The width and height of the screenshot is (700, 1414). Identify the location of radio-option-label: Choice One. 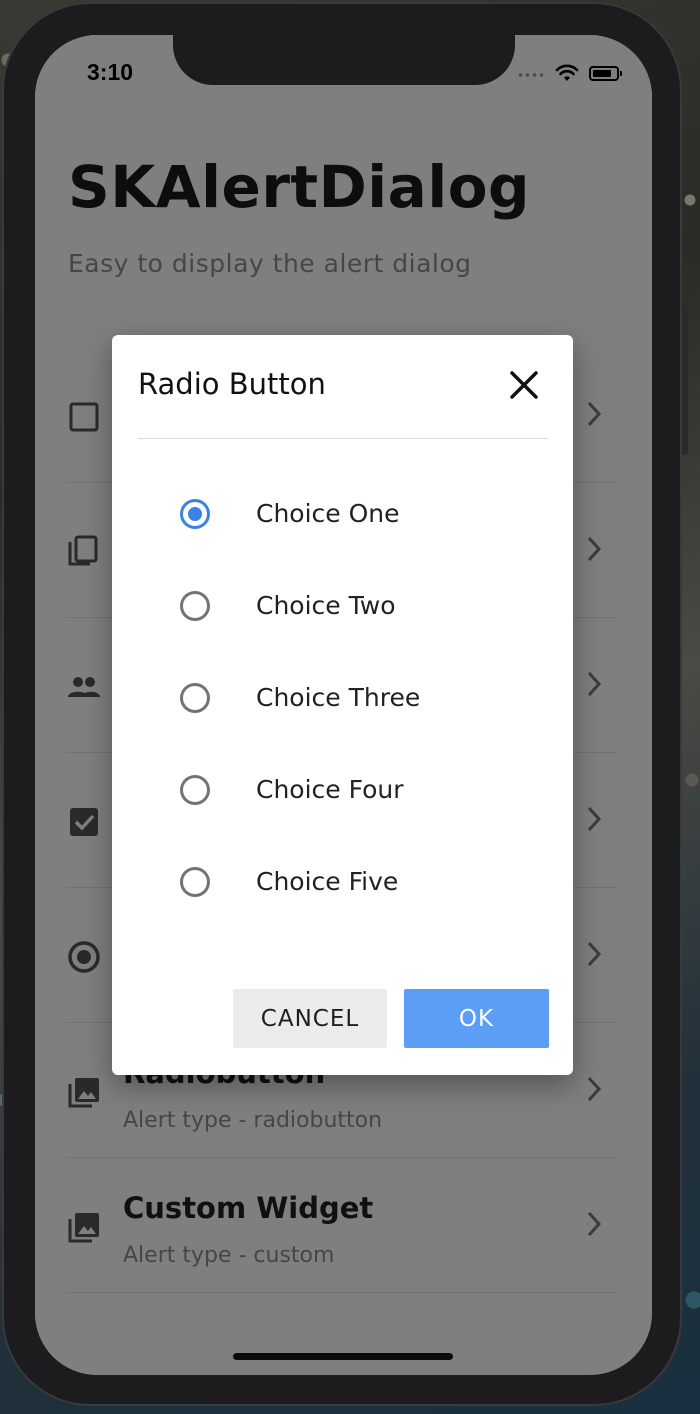
(328, 513).